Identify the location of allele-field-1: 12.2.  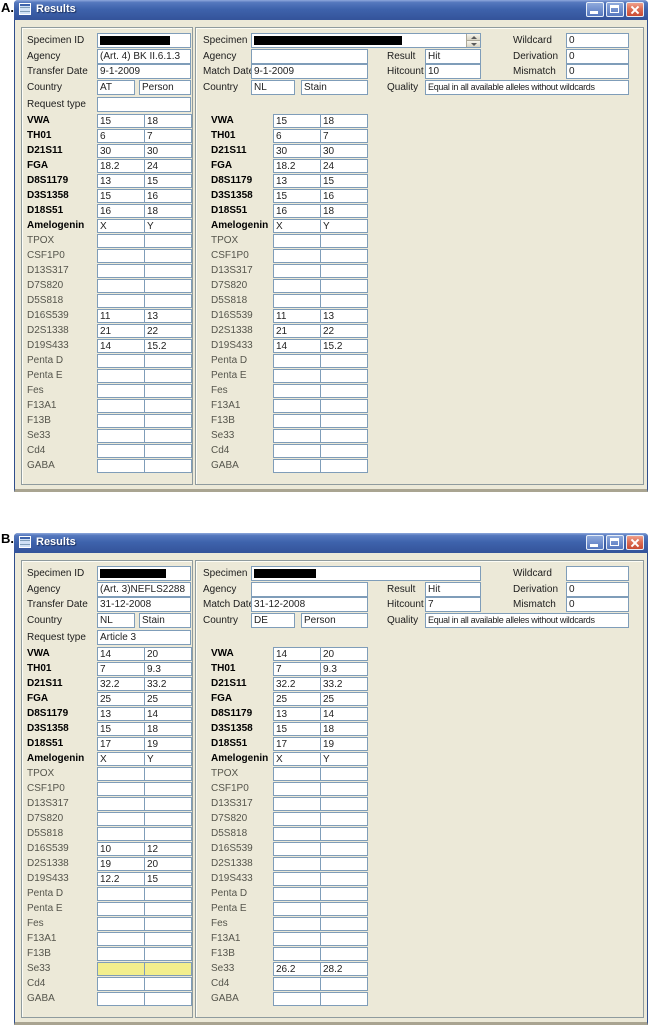
(121, 879).